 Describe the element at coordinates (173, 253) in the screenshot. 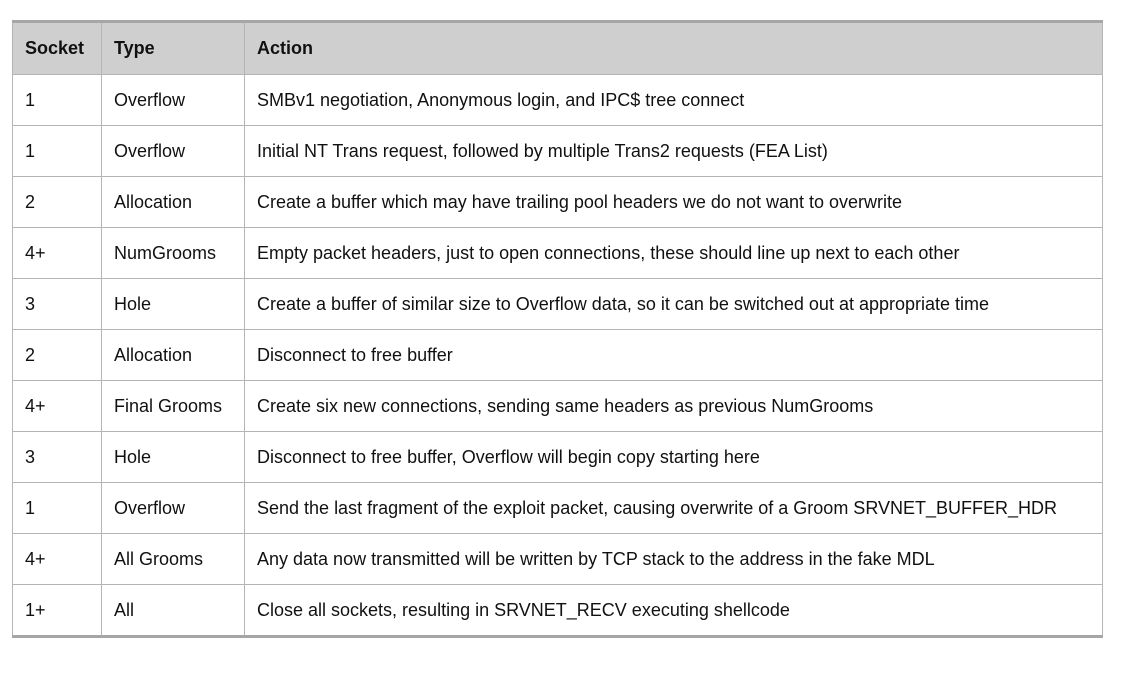

I see `type-cell: NumGrooms` at that location.